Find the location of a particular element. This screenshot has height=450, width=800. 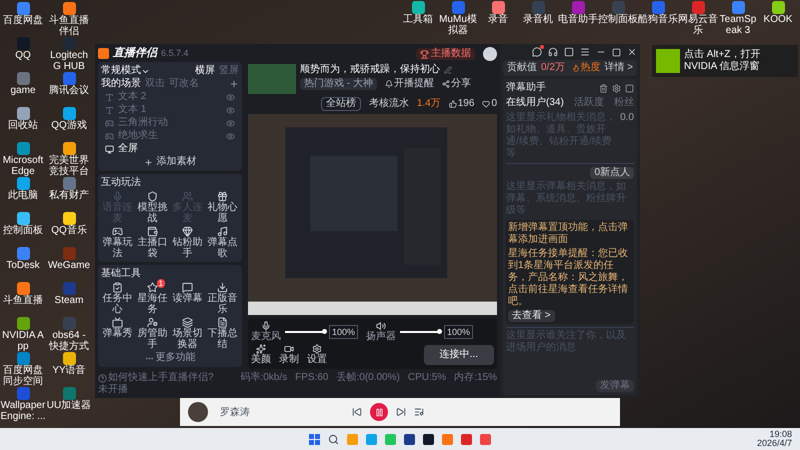

source-item: 全屏 is located at coordinates (170, 149).